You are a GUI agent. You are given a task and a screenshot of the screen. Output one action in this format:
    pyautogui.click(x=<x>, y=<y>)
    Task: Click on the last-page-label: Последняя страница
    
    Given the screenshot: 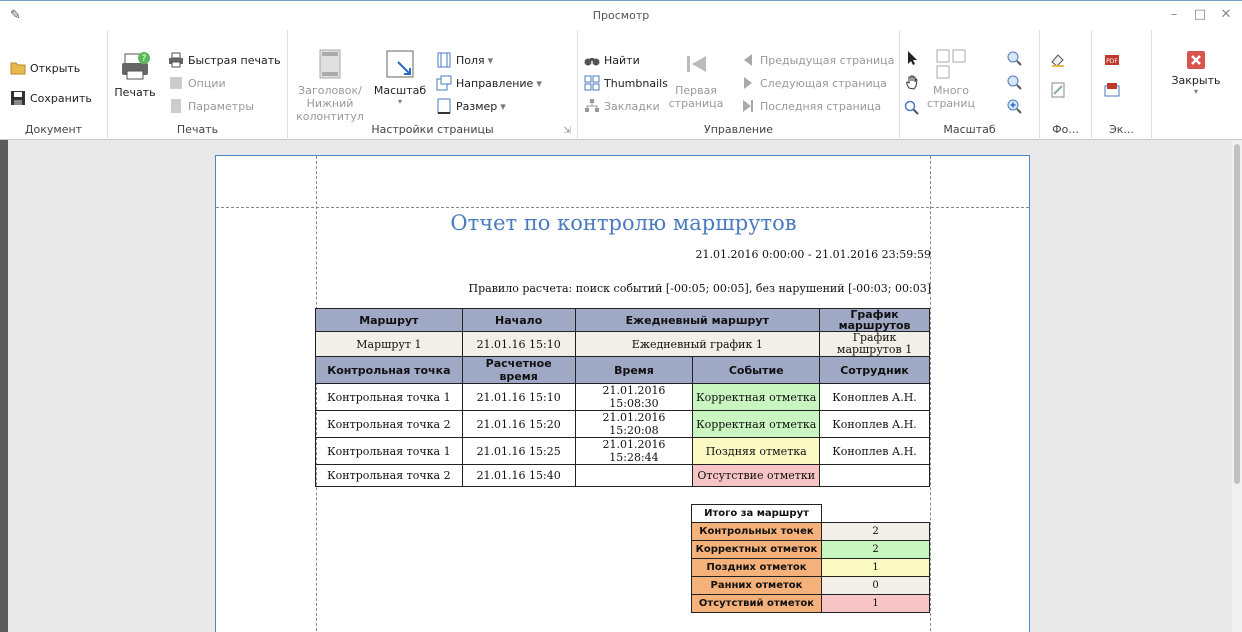 What is the action you would take?
    pyautogui.click(x=821, y=106)
    